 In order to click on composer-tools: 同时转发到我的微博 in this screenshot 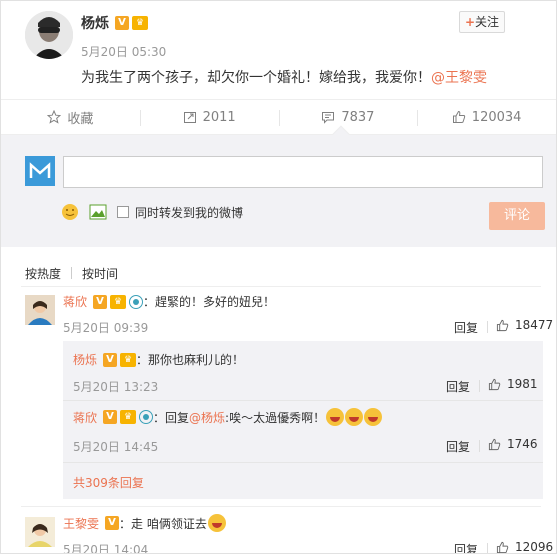, I will do `click(152, 212)`.